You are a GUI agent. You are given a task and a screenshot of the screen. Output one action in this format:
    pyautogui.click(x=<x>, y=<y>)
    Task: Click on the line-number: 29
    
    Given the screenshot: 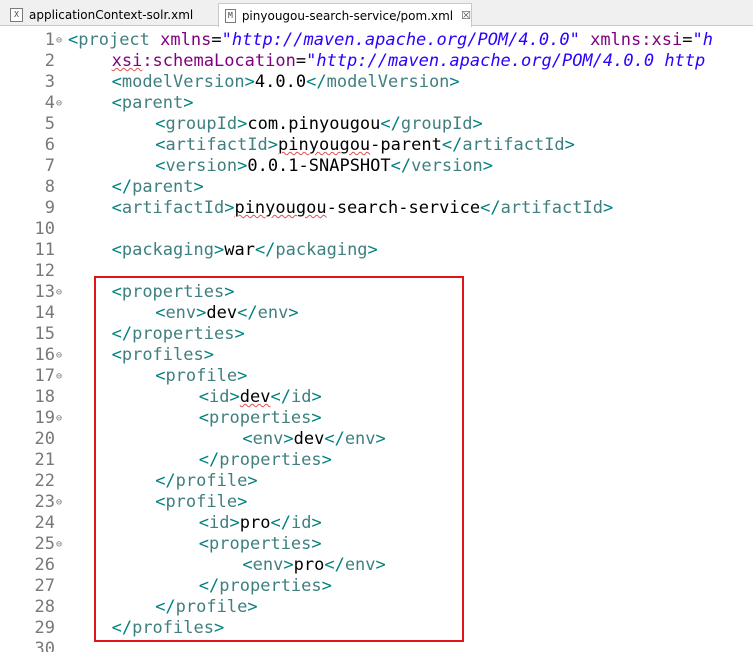 What is the action you would take?
    pyautogui.click(x=44, y=628)
    